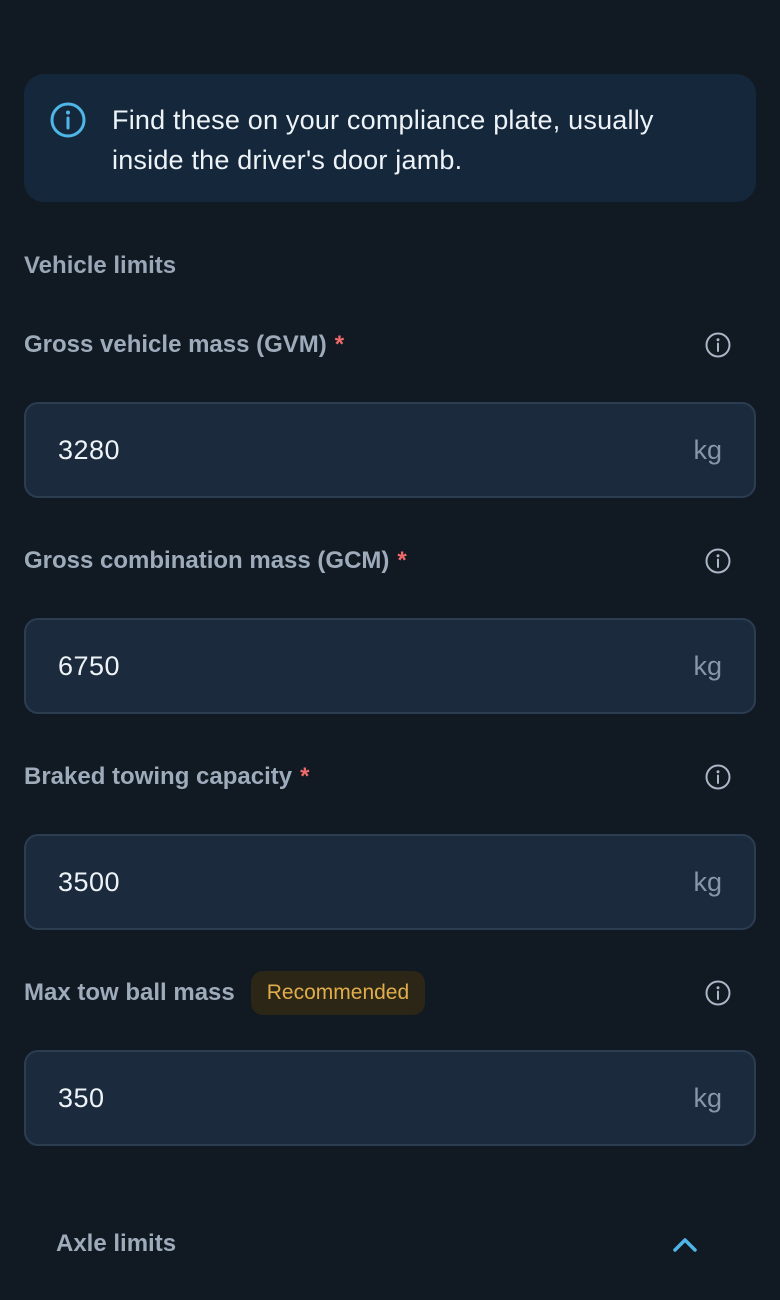 The width and height of the screenshot is (780, 1300). What do you see at coordinates (376, 450) in the screenshot?
I see `gvm-input` at bounding box center [376, 450].